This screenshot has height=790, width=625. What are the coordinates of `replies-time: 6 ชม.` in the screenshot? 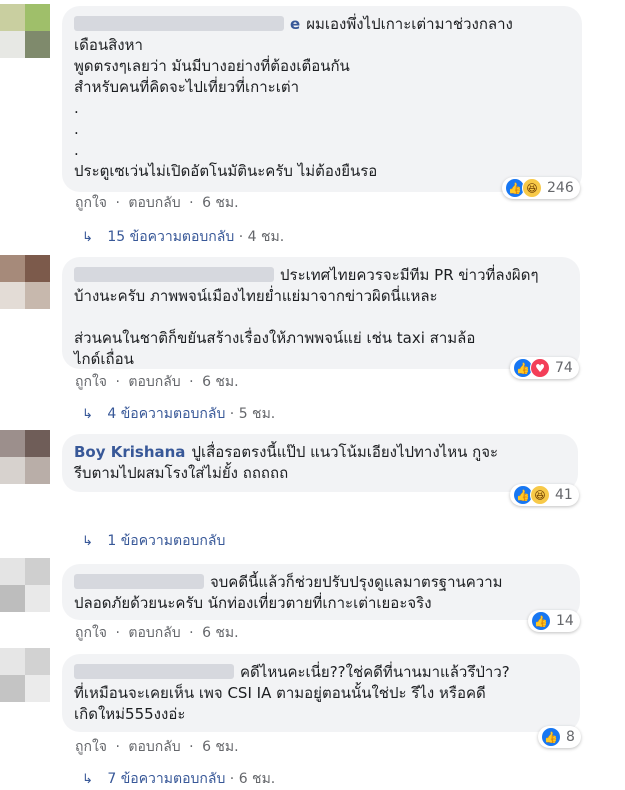 It's located at (257, 779).